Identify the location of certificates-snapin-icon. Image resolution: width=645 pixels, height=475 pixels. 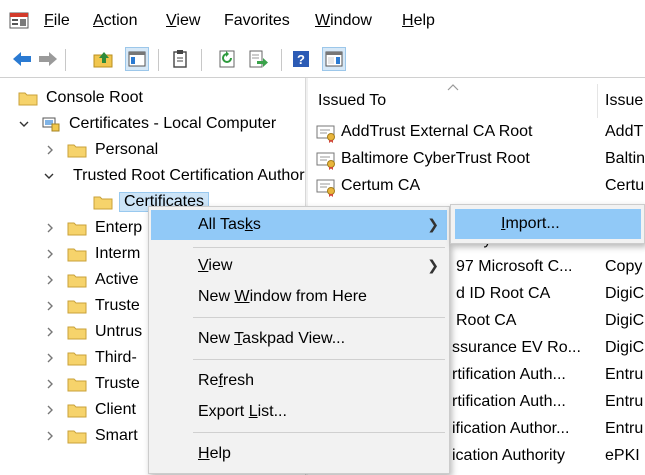
(51, 124).